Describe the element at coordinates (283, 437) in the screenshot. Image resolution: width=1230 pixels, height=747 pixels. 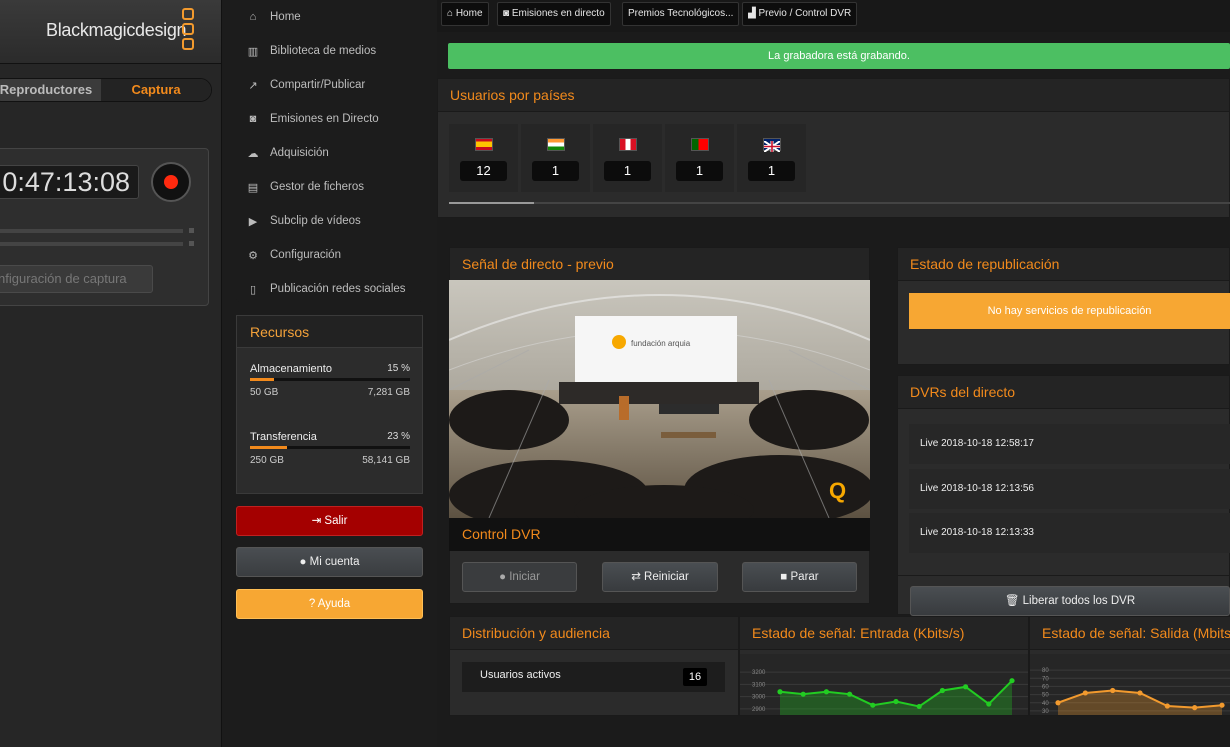
I see `transfer-label: Transferencia` at that location.